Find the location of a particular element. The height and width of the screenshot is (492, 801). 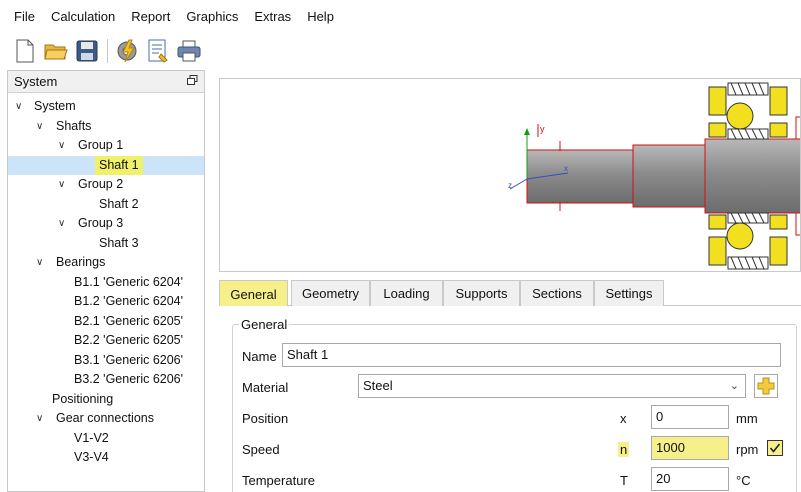

system-panel-header: System is located at coordinates (106, 82).